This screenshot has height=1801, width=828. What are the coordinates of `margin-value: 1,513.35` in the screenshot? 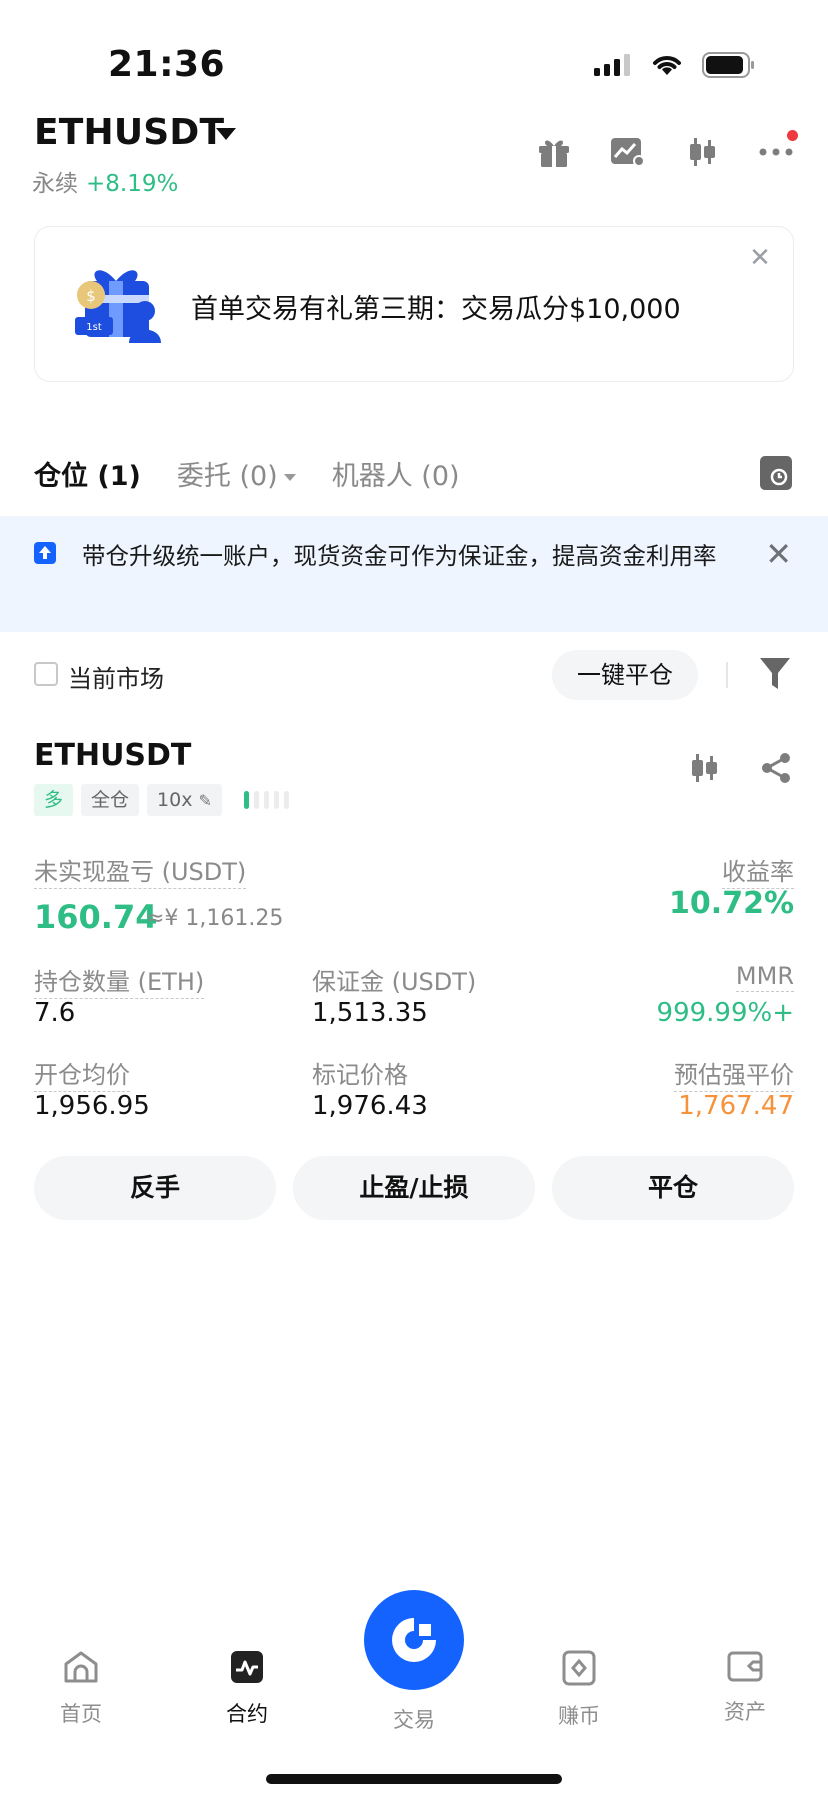 It's located at (370, 1013).